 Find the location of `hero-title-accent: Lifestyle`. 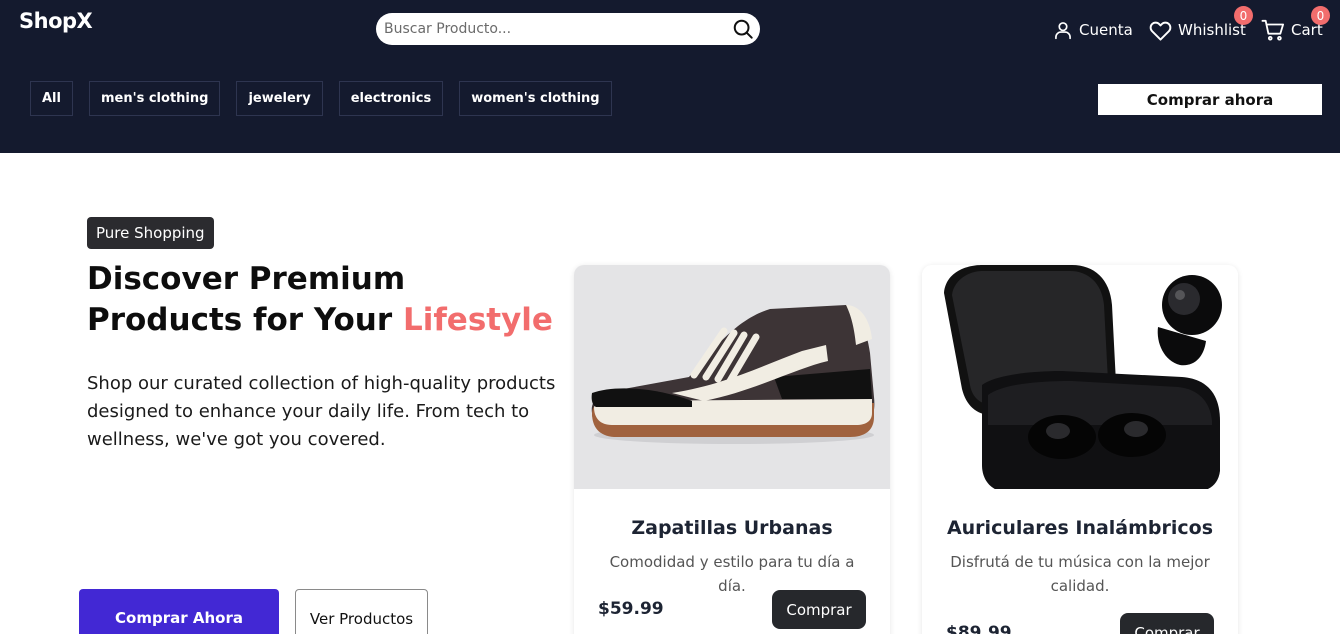

hero-title-accent: Lifestyle is located at coordinates (477, 320).